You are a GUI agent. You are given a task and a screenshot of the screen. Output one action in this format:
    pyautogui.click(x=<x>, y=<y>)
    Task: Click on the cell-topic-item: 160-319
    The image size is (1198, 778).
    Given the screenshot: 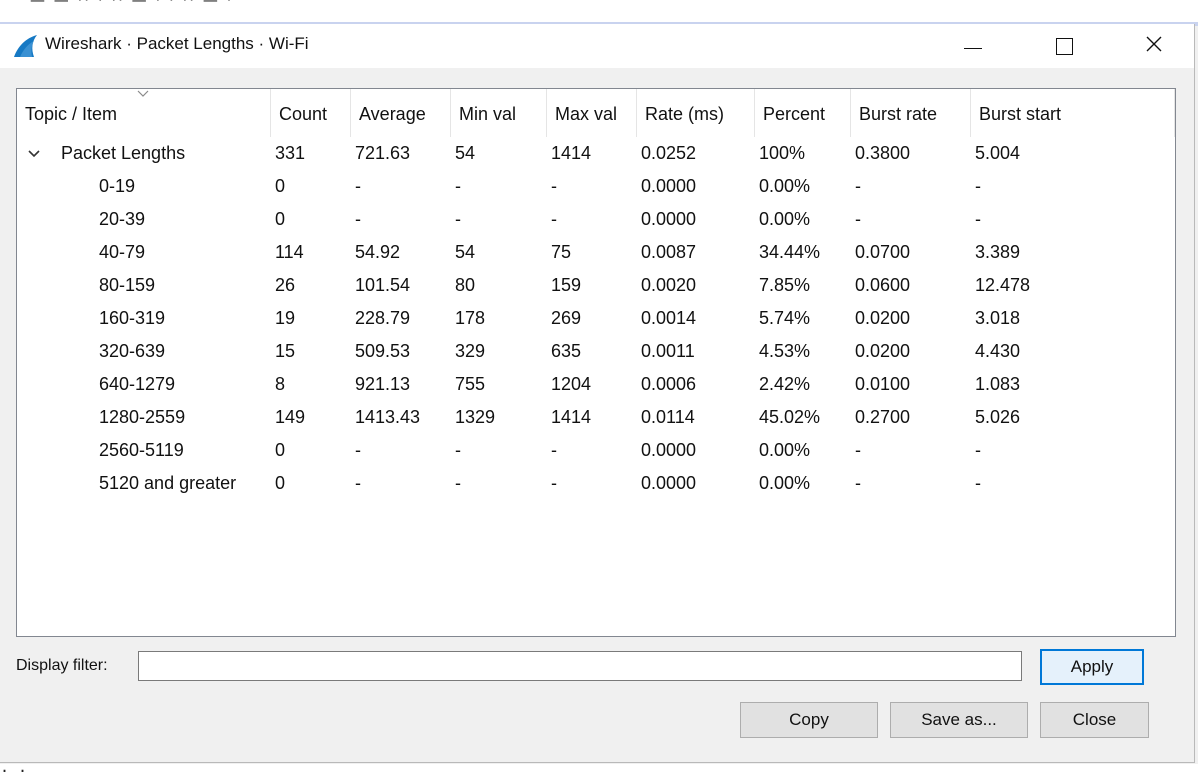 What is the action you would take?
    pyautogui.click(x=132, y=318)
    